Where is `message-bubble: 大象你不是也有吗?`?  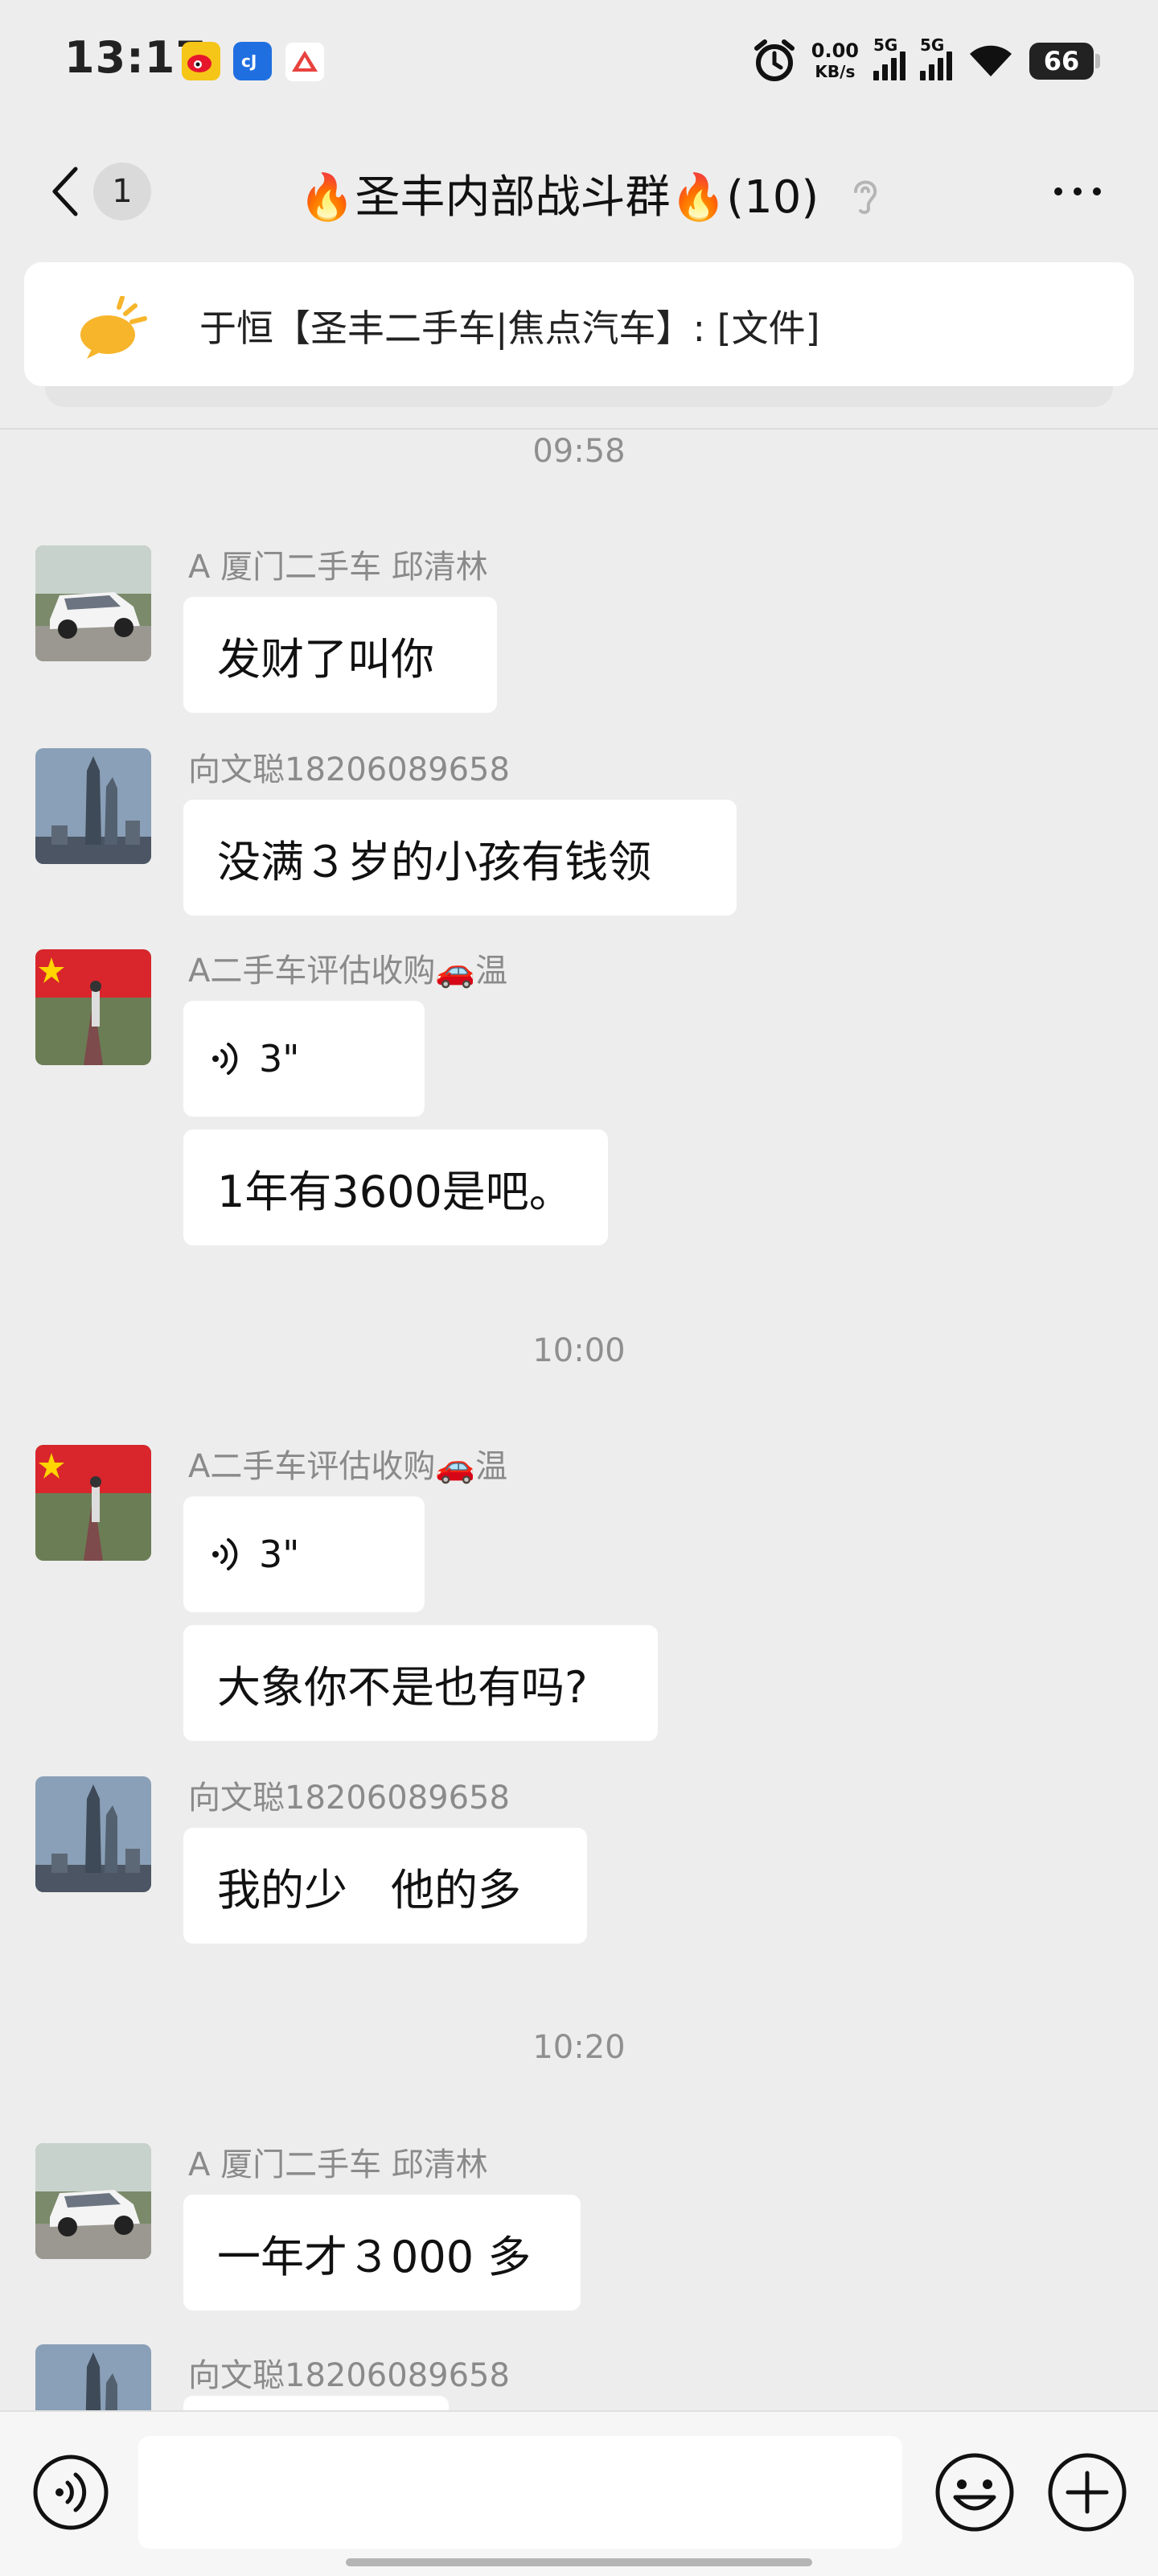 message-bubble: 大象你不是也有吗? is located at coordinates (420, 1683).